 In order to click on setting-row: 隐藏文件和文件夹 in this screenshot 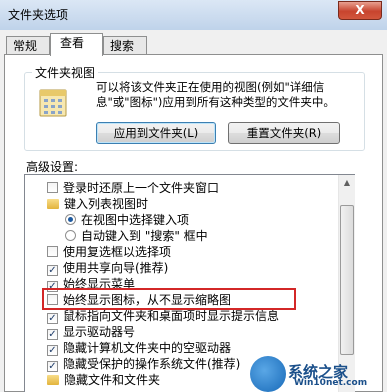, I will do `click(103, 380)`.